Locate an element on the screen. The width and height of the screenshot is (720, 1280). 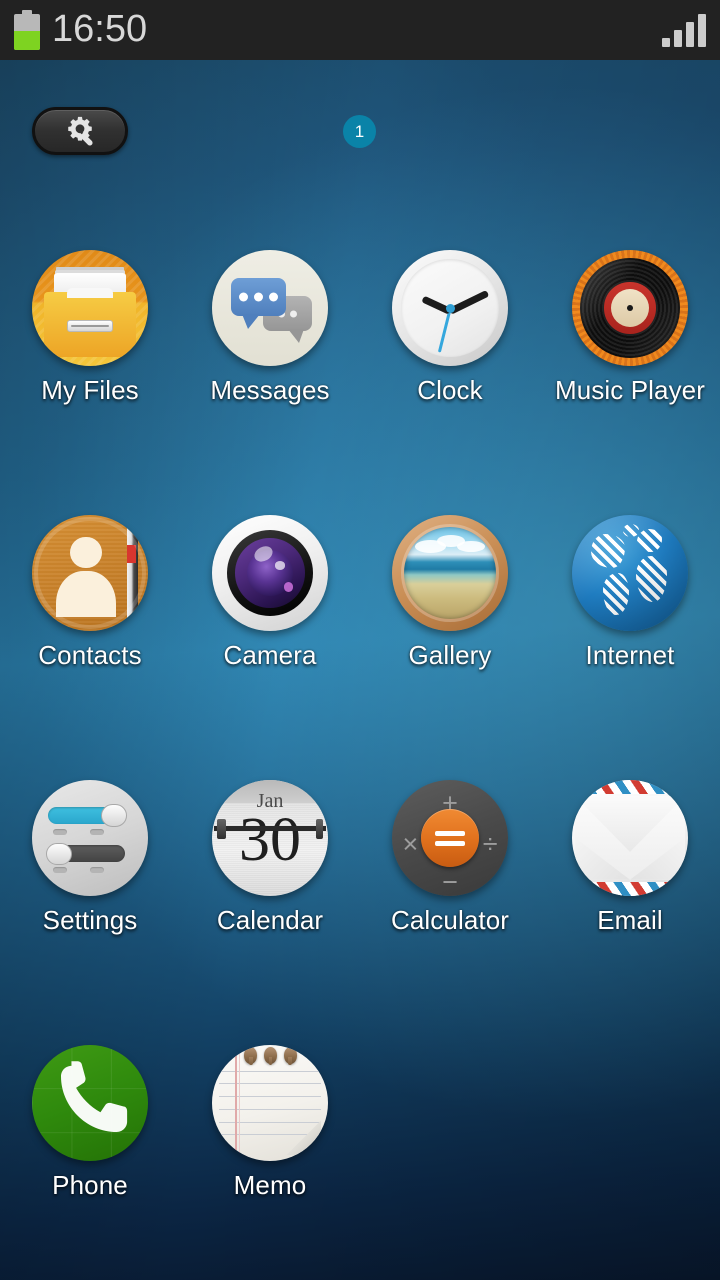
gear-wrench-icon is located at coordinates (80, 131).